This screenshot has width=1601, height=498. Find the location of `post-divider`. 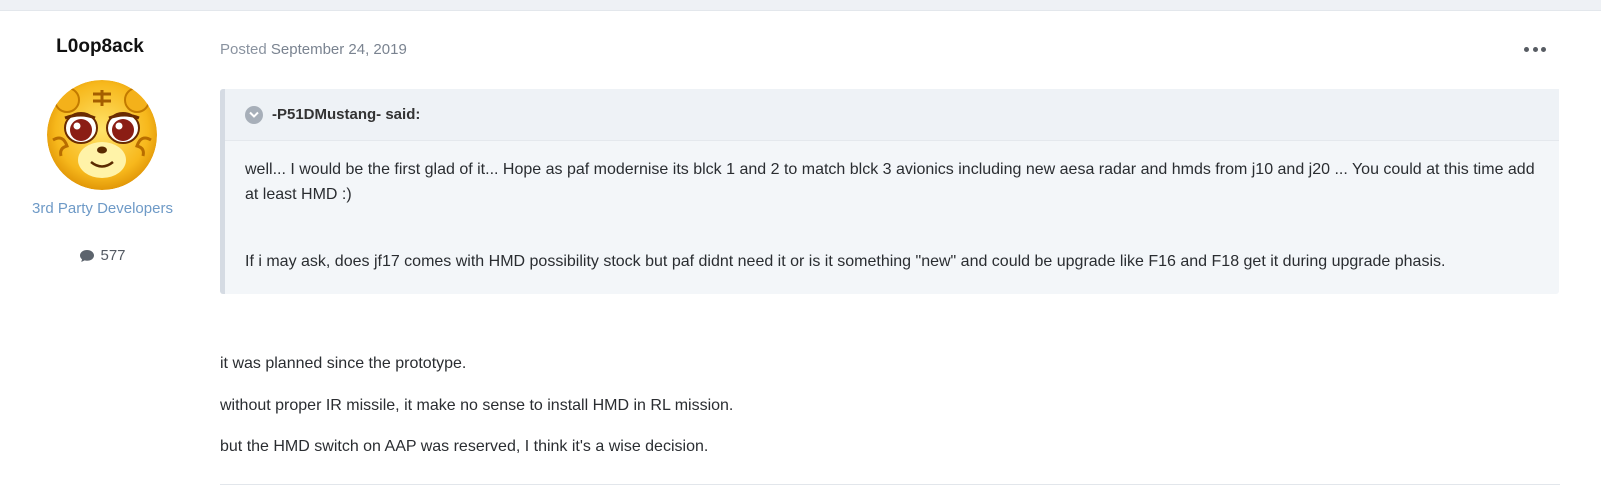

post-divider is located at coordinates (890, 484).